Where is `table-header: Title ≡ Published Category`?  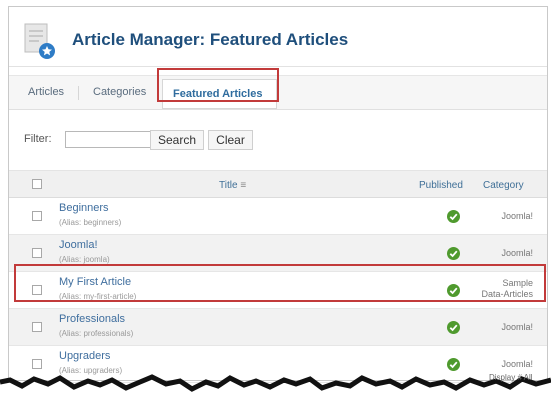
table-header: Title ≡ Published Category is located at coordinates (278, 184).